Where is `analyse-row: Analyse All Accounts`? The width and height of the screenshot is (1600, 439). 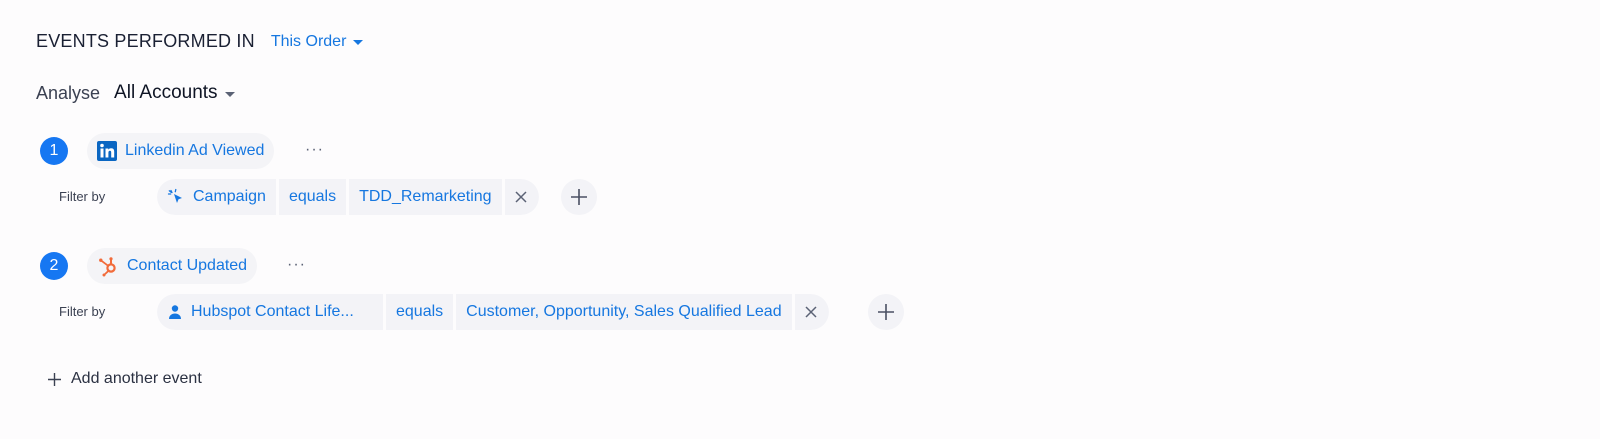
analyse-row: Analyse All Accounts is located at coordinates (135, 93).